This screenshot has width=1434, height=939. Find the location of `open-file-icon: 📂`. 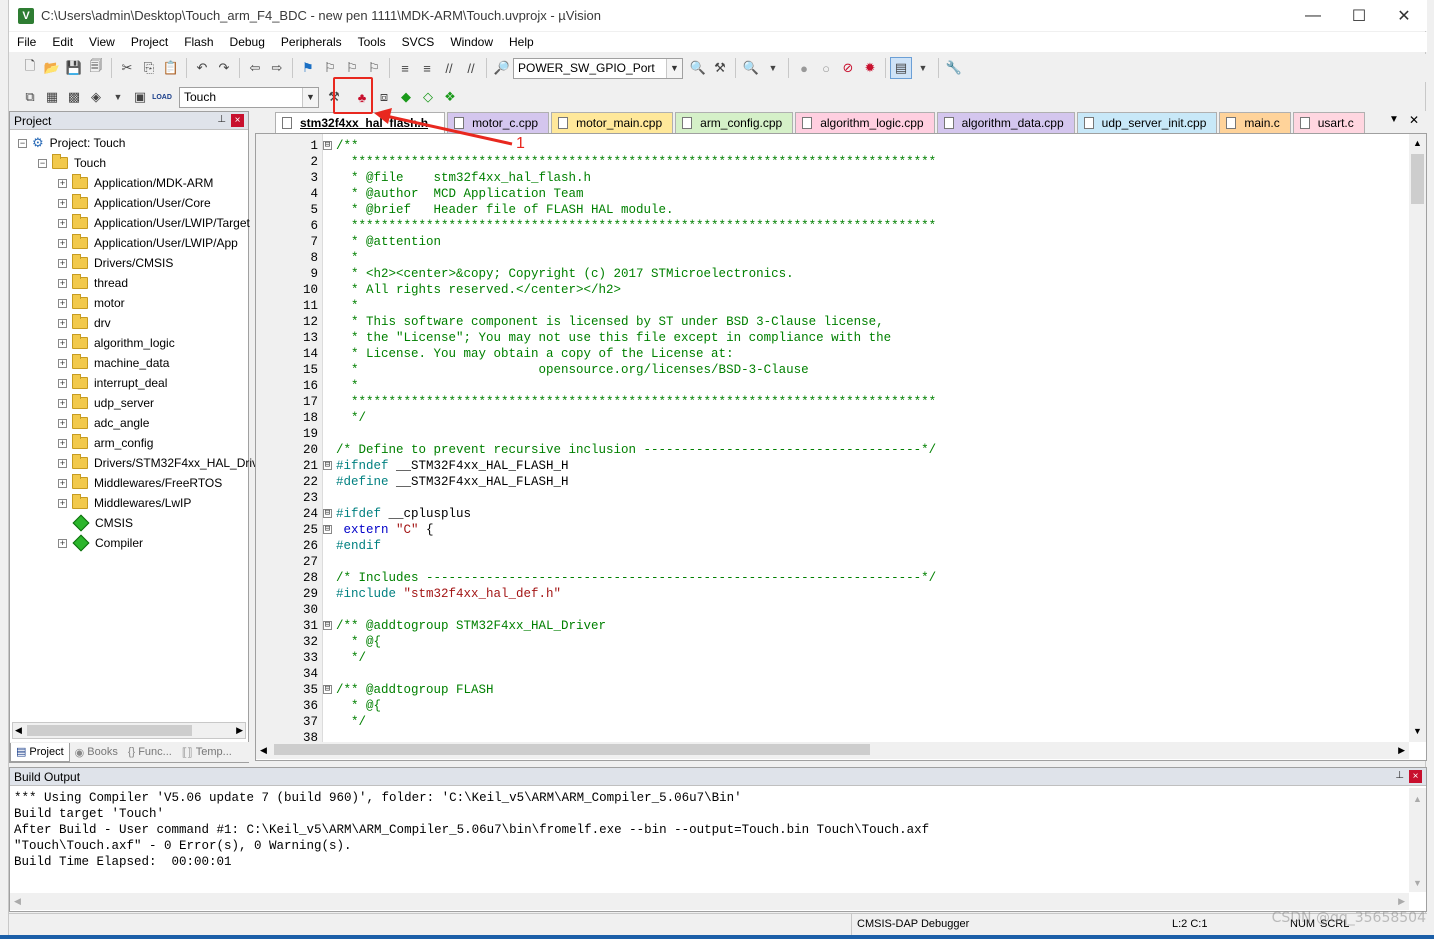

open-file-icon: 📂 is located at coordinates (52, 68).